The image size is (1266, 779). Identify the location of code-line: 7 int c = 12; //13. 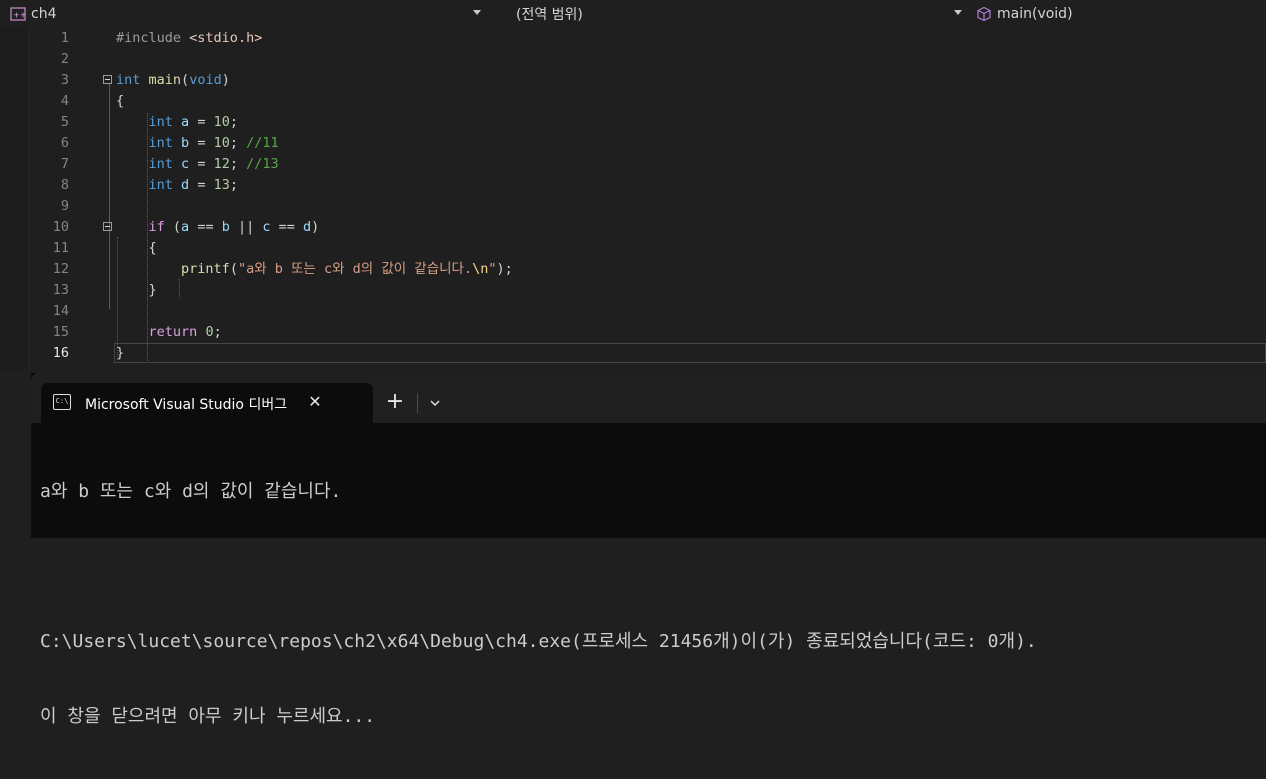
(647, 164).